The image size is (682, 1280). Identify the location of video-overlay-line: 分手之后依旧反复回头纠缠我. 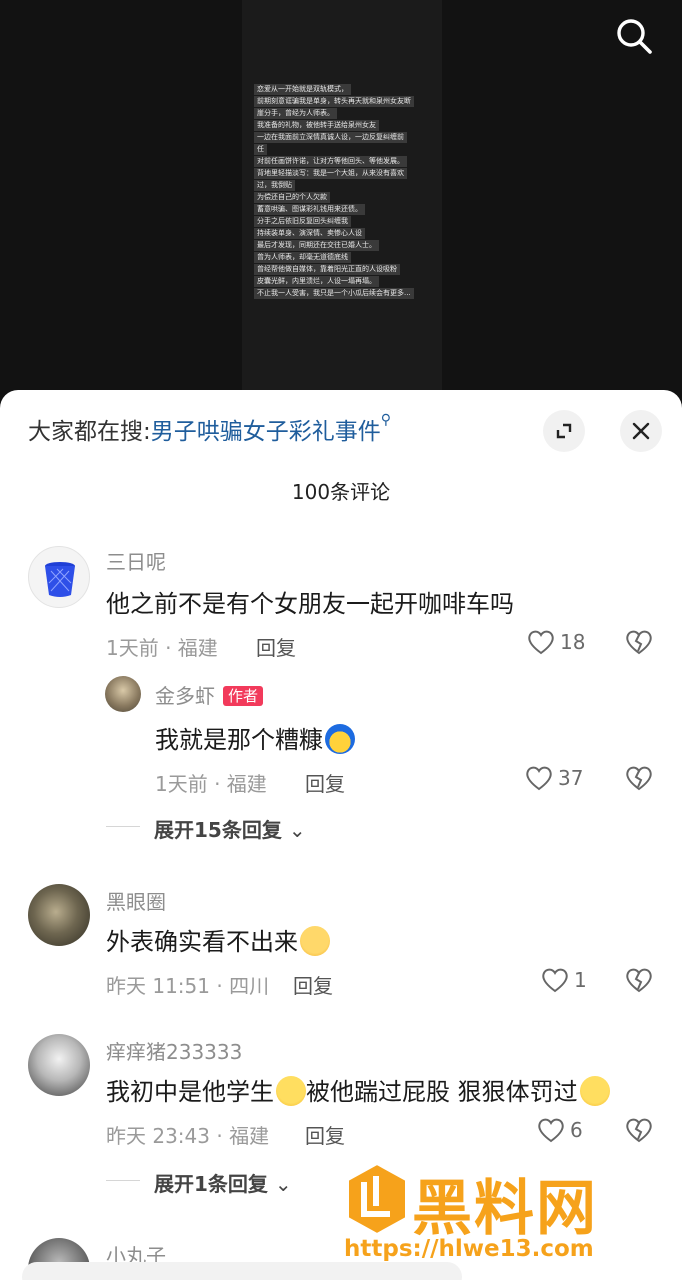
(302, 221).